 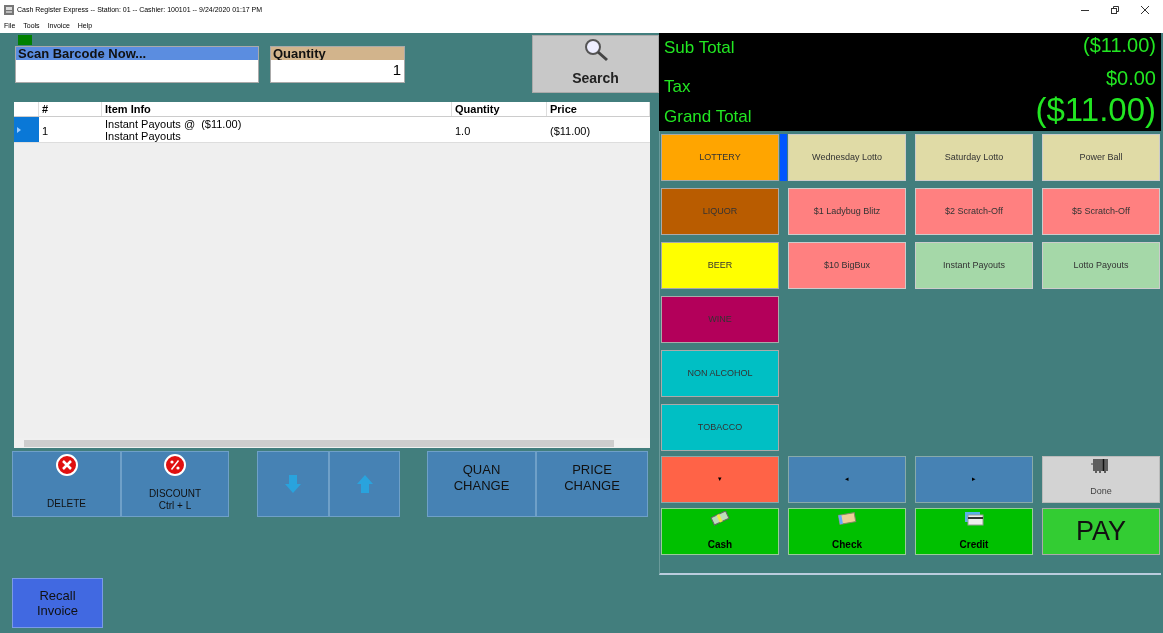 What do you see at coordinates (974, 211) in the screenshot?
I see `product-button: $2 Scratch-Off` at bounding box center [974, 211].